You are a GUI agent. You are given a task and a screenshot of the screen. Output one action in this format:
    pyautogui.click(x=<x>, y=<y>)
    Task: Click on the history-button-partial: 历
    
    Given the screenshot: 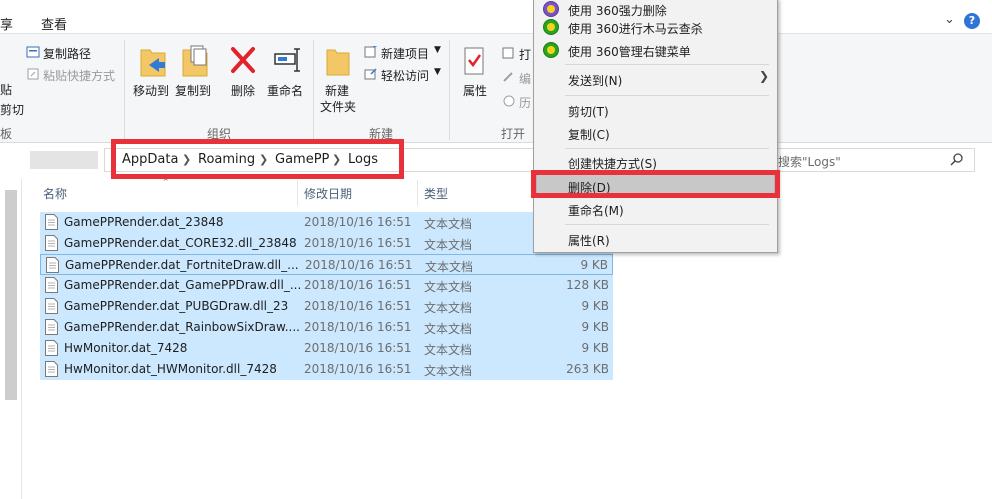 What is the action you would take?
    pyautogui.click(x=525, y=102)
    